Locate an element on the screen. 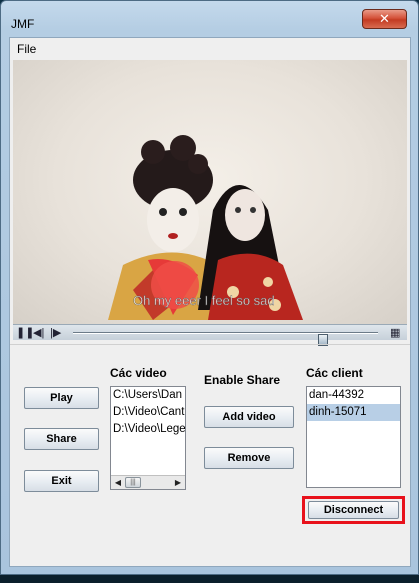 This screenshot has height=583, width=419. list-item-selected: dinh-15071 is located at coordinates (353, 412).